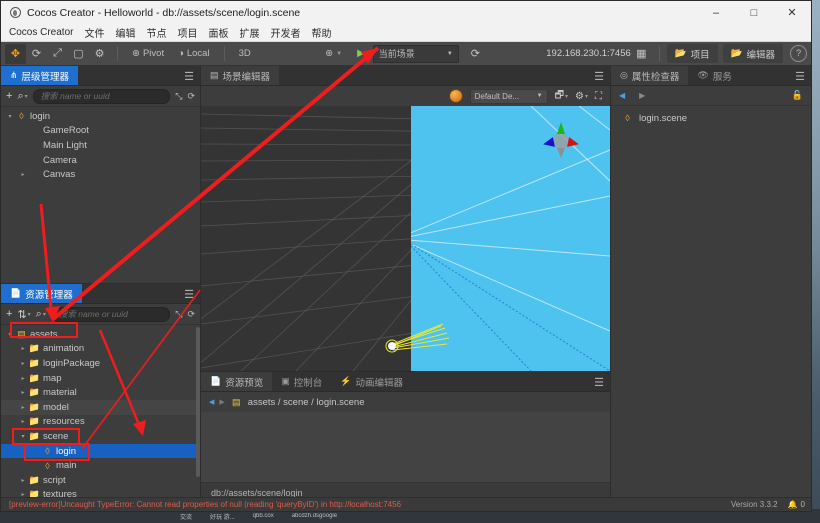 The width and height of the screenshot is (820, 523). Describe the element at coordinates (100, 334) in the screenshot. I see `asset-item-assets: ▾ ▤ assets` at that location.